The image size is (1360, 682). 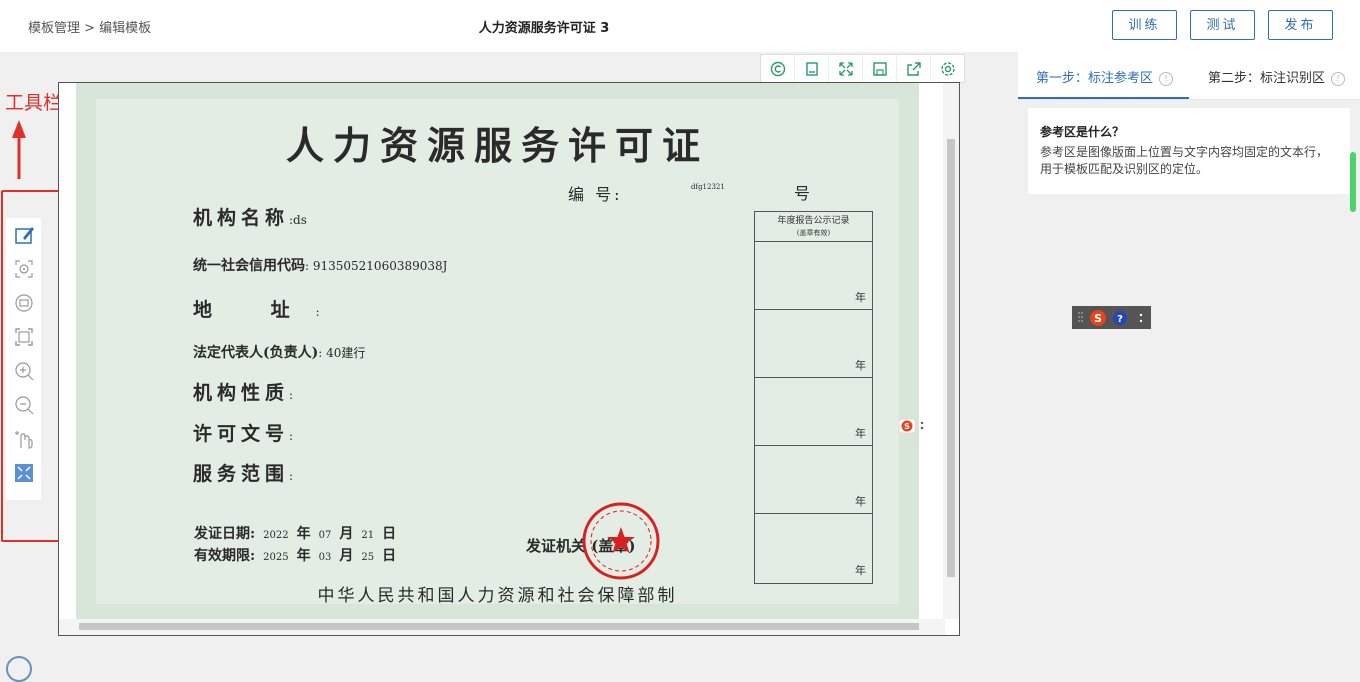 What do you see at coordinates (23, 439) in the screenshot?
I see `pan-hand-icon` at bounding box center [23, 439].